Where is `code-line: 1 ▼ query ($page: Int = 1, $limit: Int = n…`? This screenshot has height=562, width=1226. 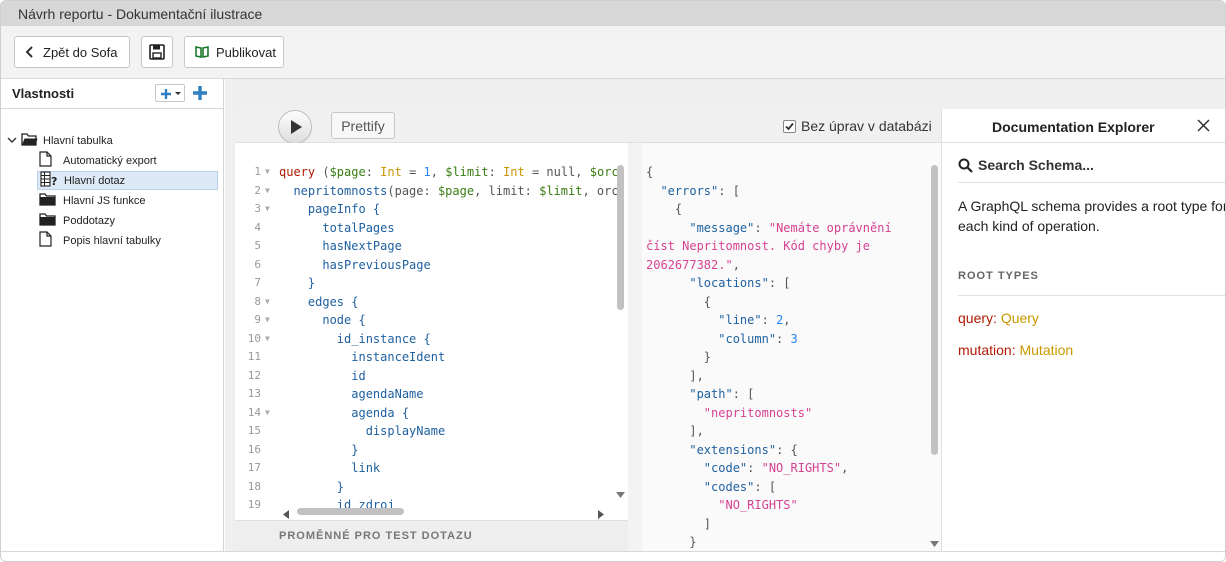 code-line: 1 ▼ query ($page: Int = 1, $limit: Int = n… is located at coordinates (431, 172).